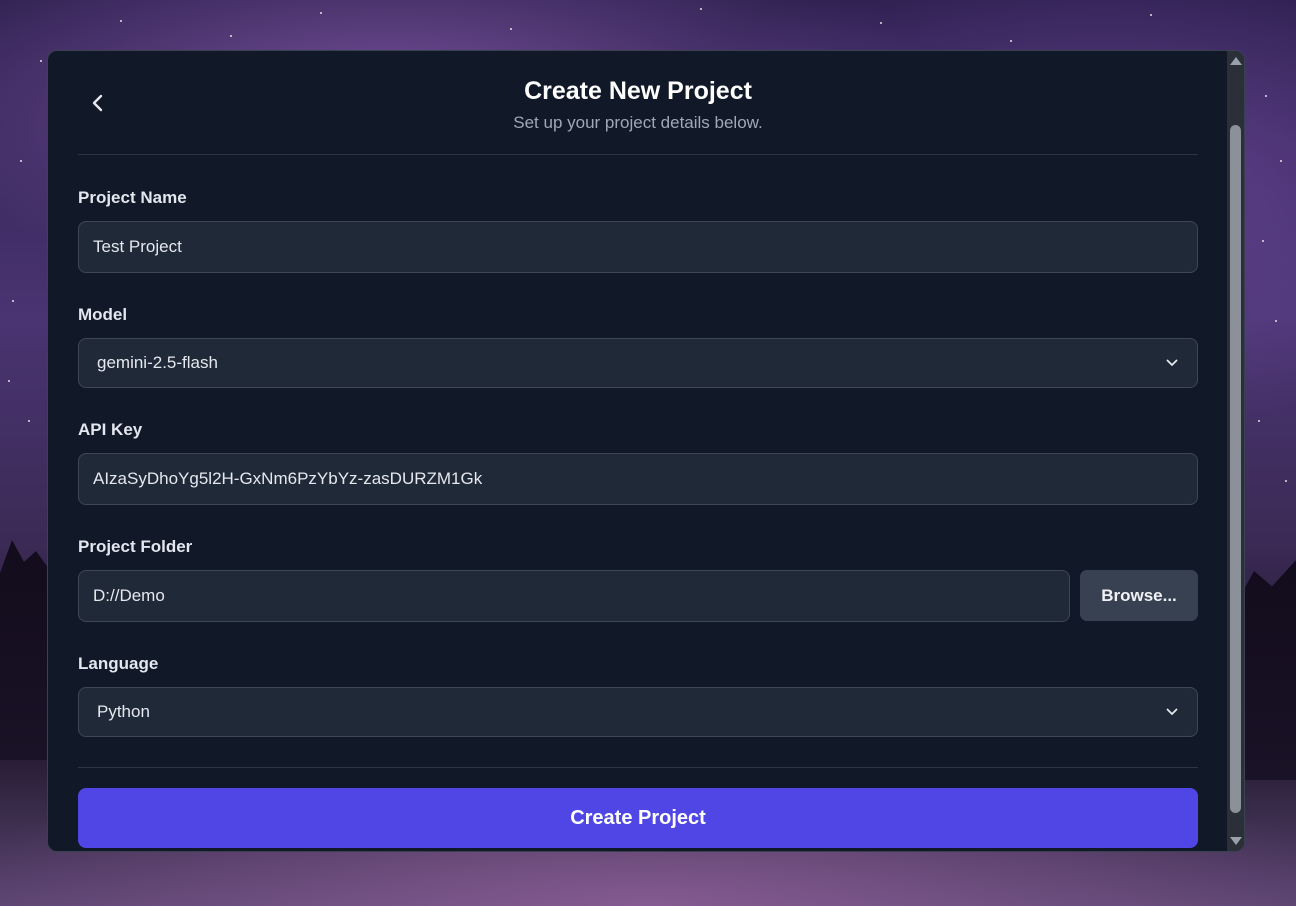 This screenshot has height=906, width=1296. Describe the element at coordinates (638, 363) in the screenshot. I see `model-select: gemini-2.5-flash` at that location.